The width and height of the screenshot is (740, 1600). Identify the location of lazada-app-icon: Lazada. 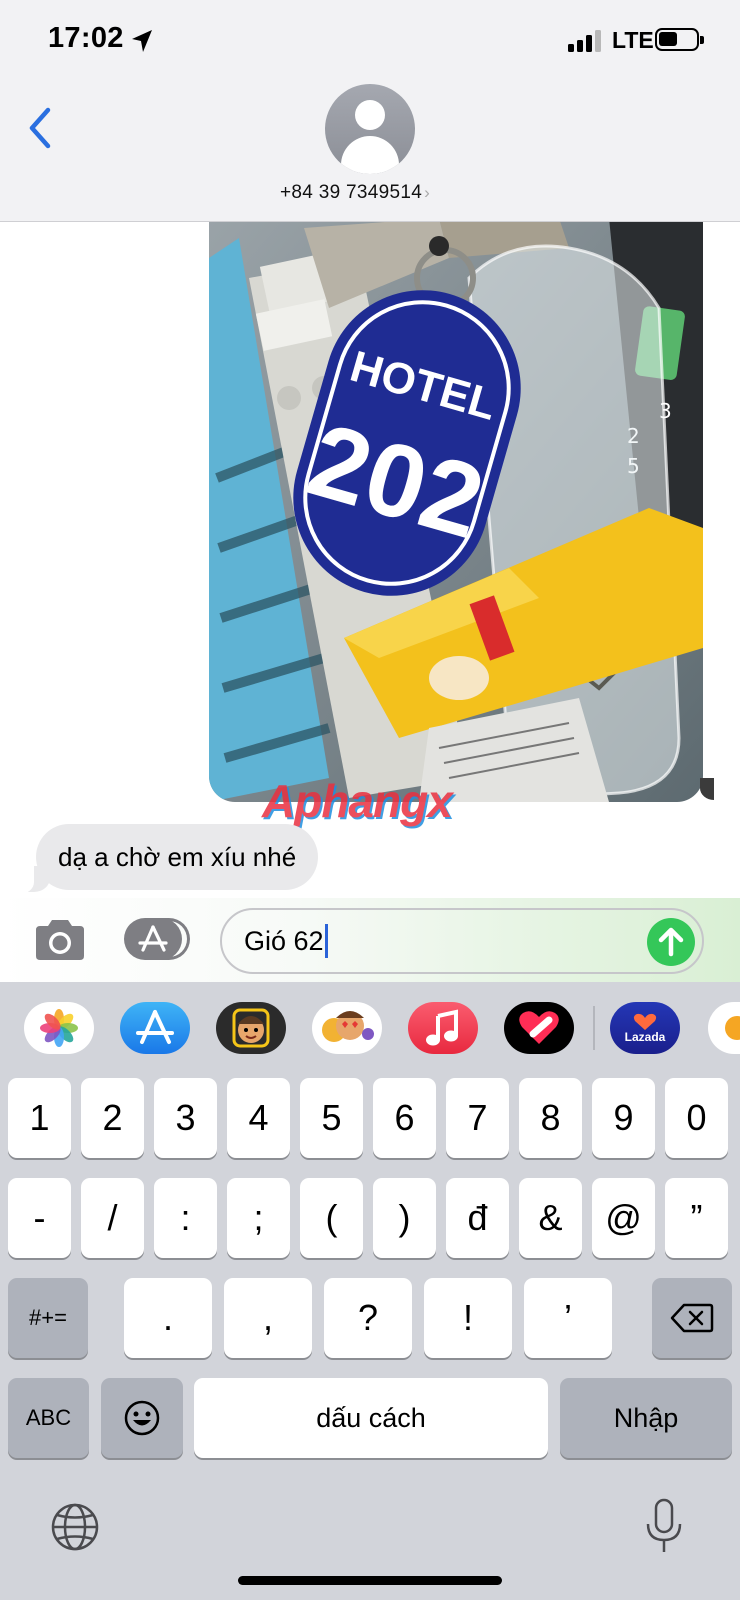
(645, 1028).